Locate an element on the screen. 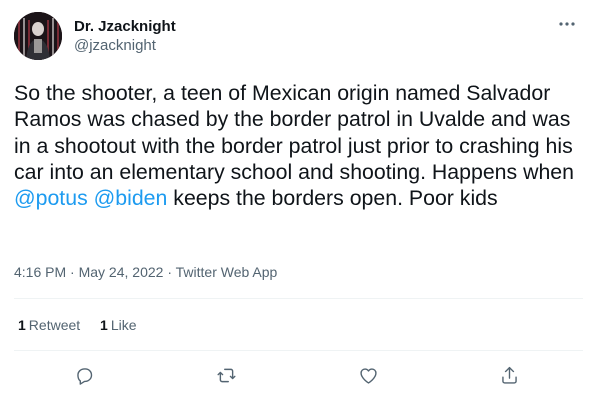 The width and height of the screenshot is (597, 403). action-bar is located at coordinates (298, 375).